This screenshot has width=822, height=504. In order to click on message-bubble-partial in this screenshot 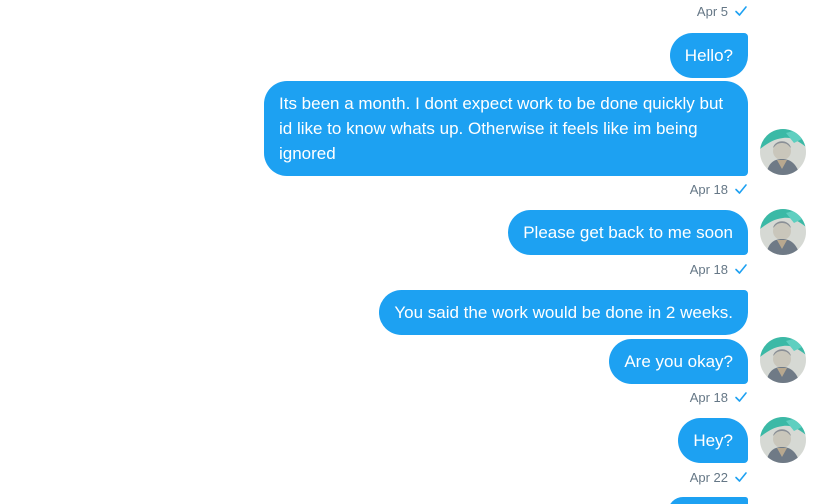, I will do `click(708, 500)`.